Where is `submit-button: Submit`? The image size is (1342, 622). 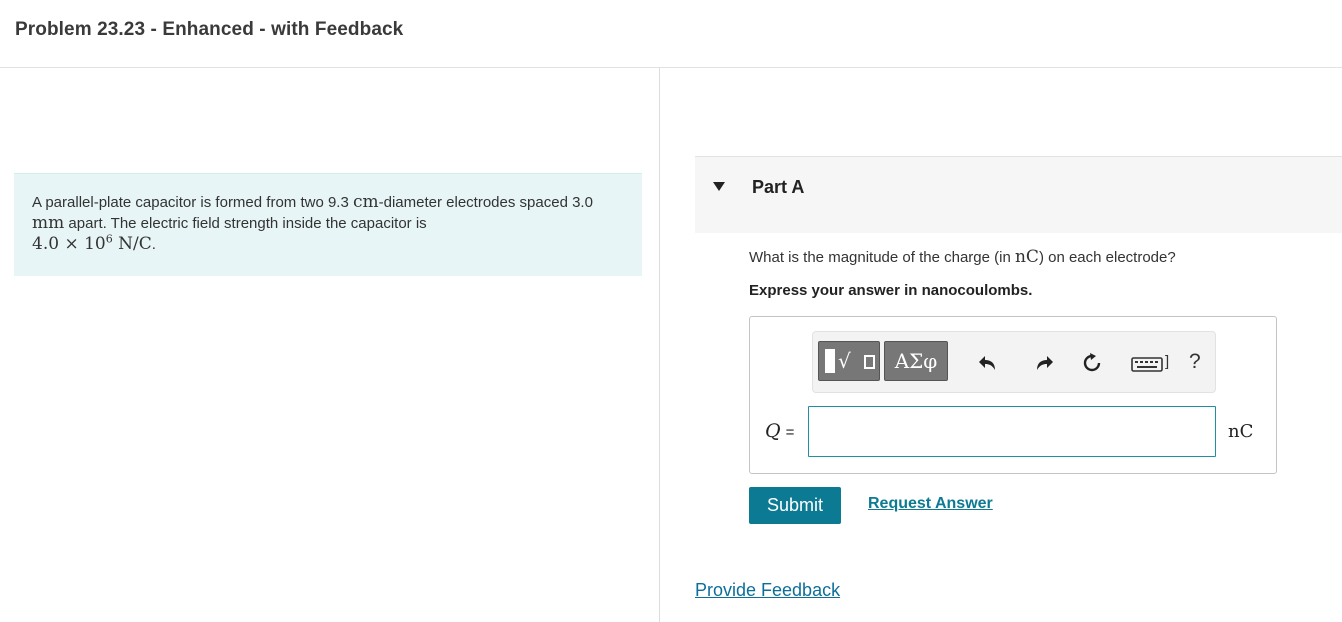
submit-button: Submit is located at coordinates (795, 505).